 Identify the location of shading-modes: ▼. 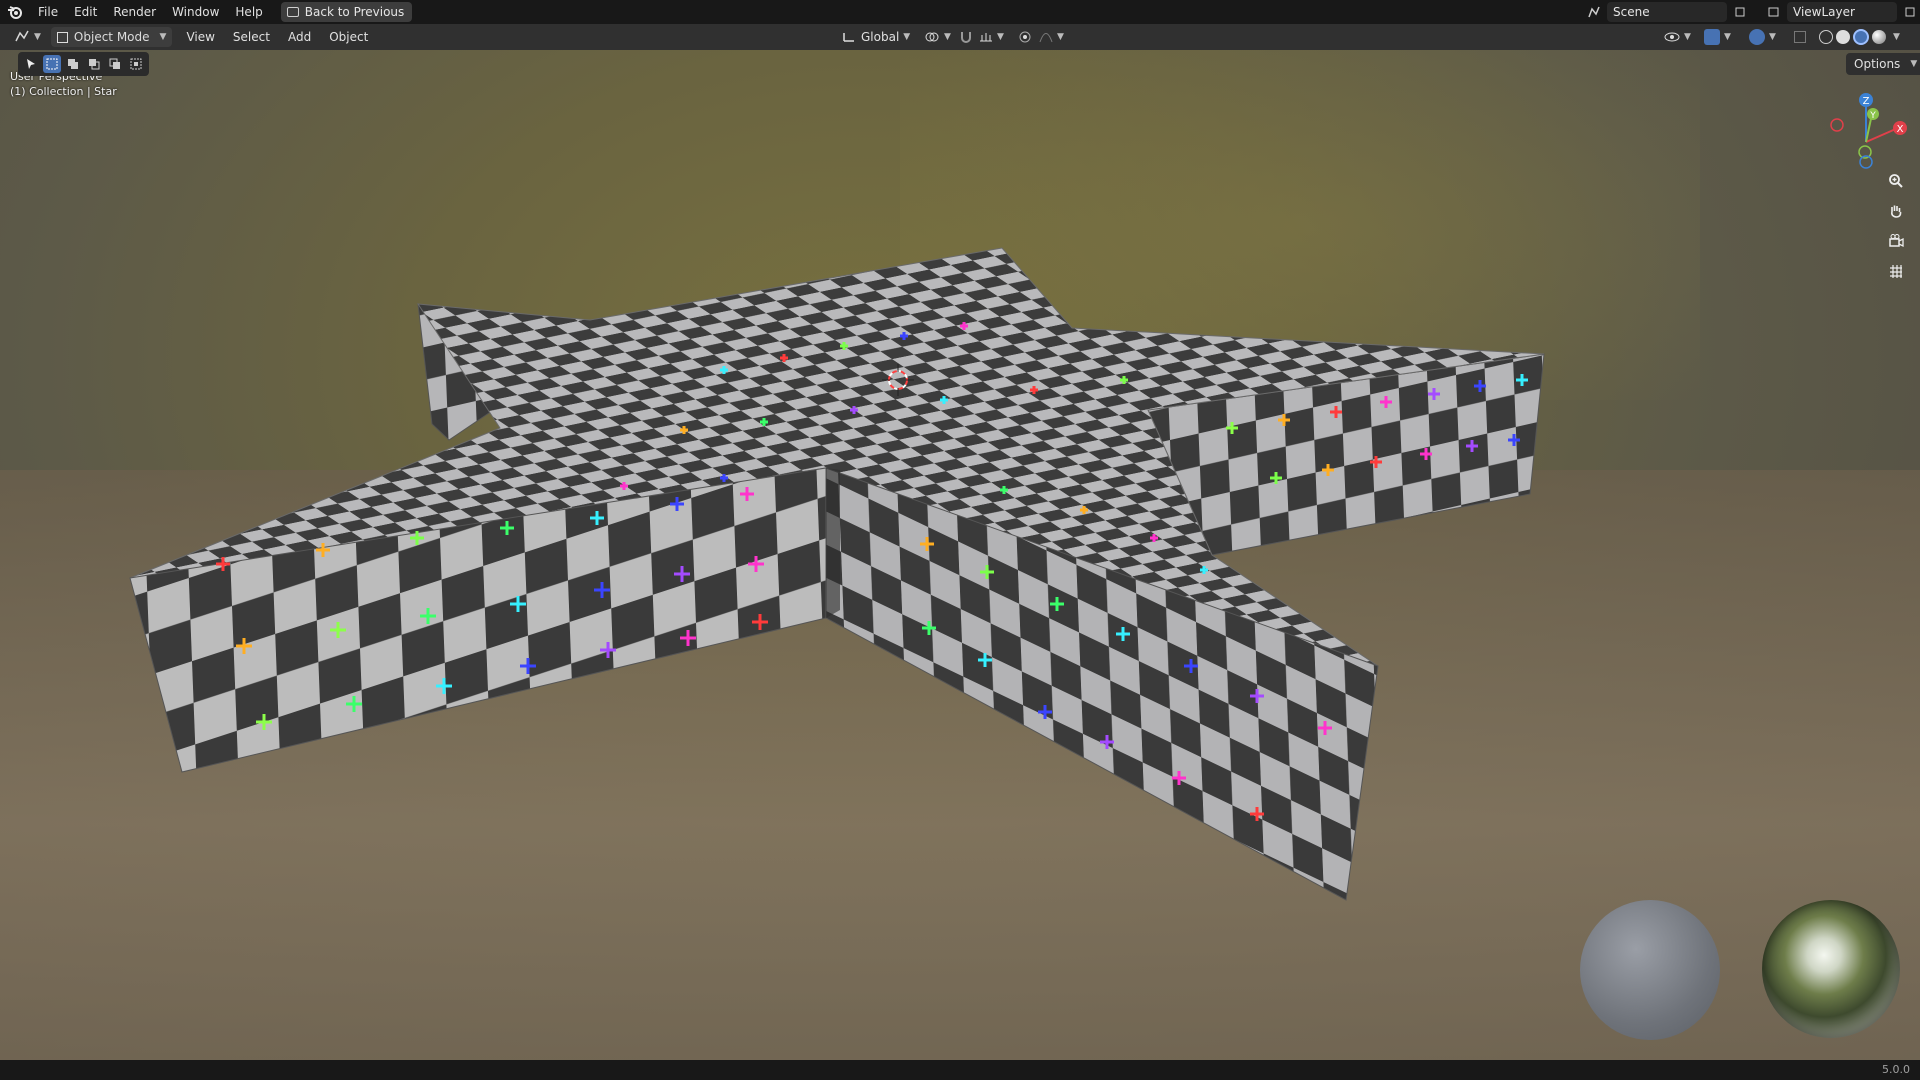
(1859, 37).